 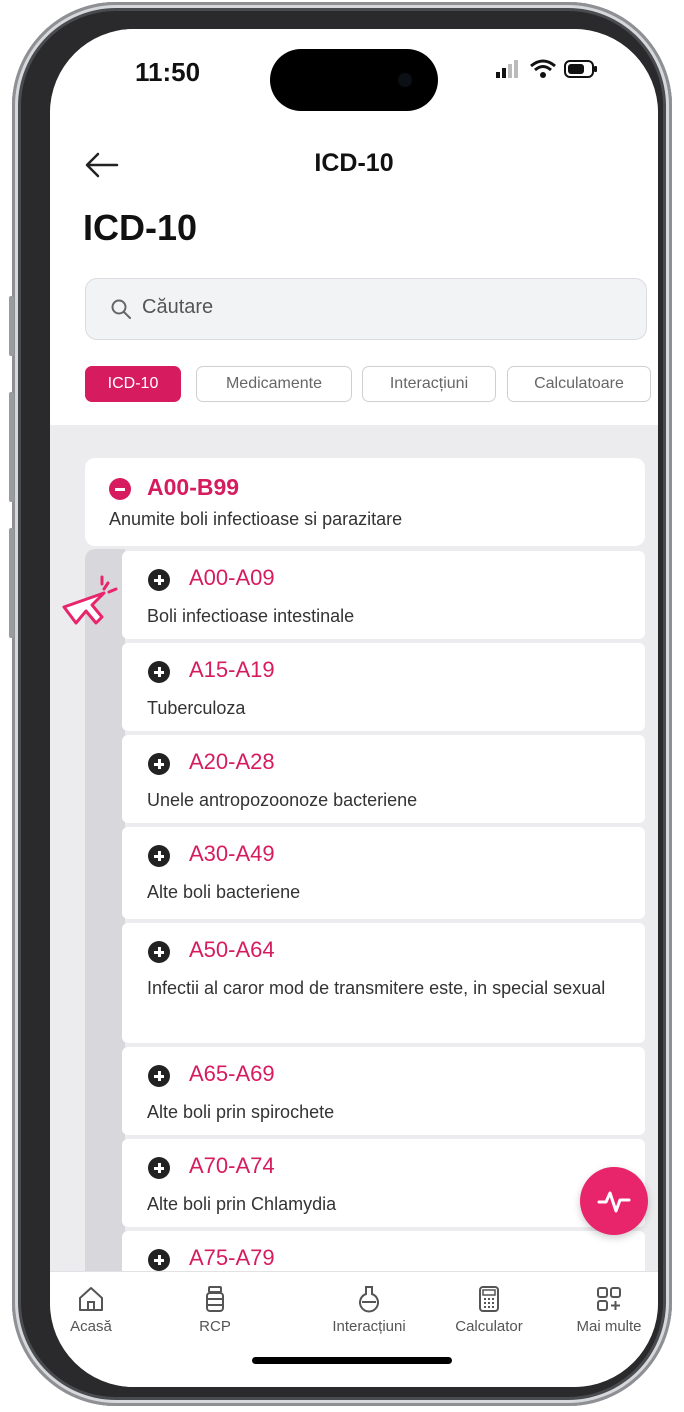 What do you see at coordinates (383, 779) in the screenshot?
I see `list-item: A20-A28 Unele antropozoonoze bacteriene` at bounding box center [383, 779].